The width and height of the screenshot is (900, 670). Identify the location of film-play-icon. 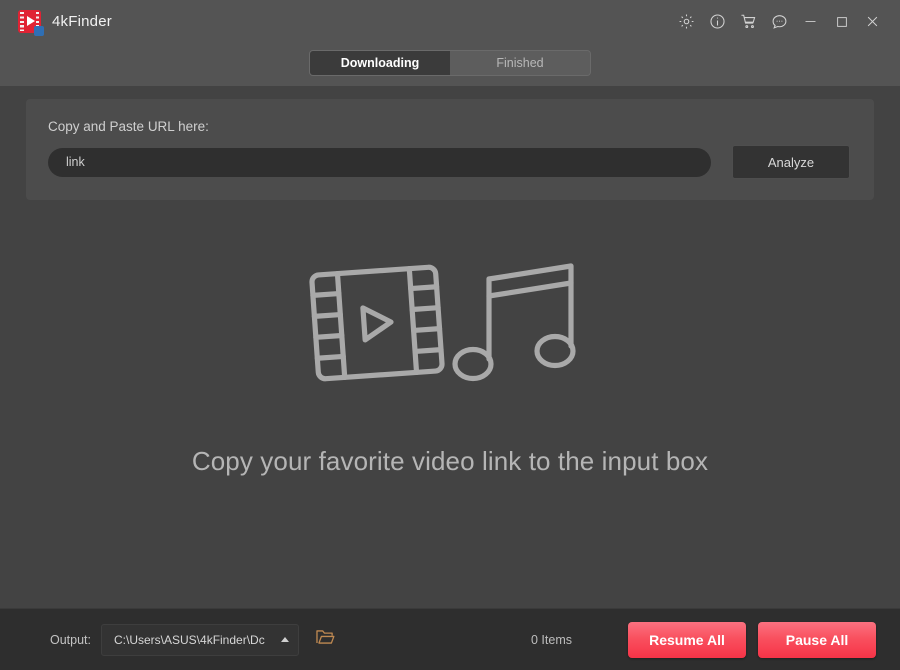
(31, 23).